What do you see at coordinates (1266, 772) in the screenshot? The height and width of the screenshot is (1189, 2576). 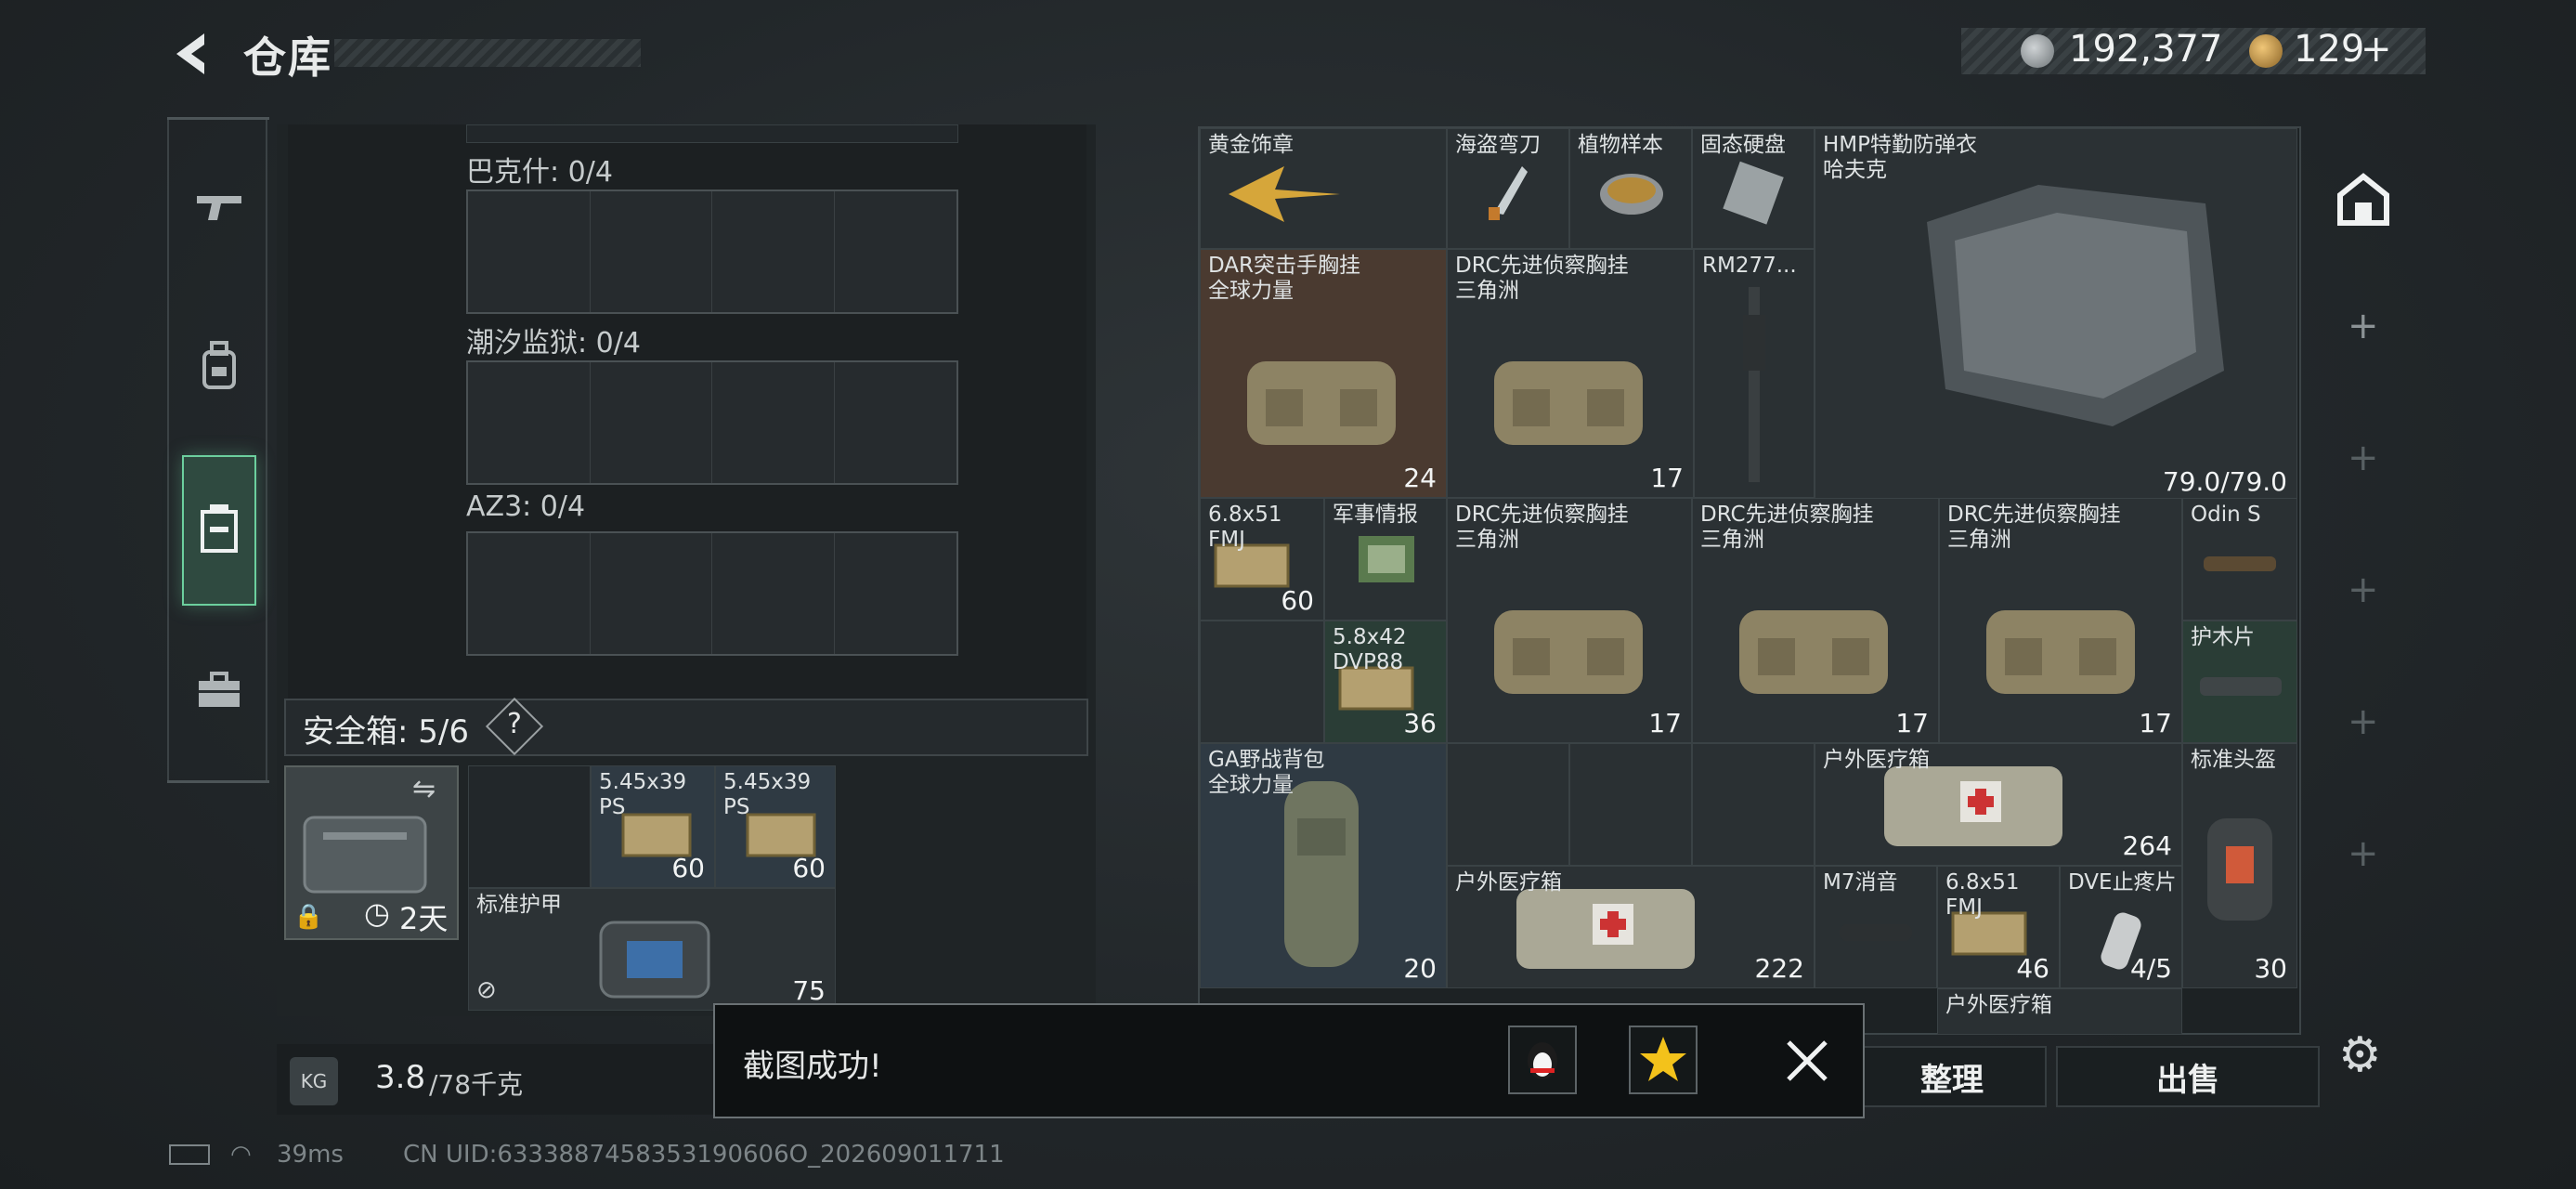 I see `item-name: GA野战背包 全球力量` at bounding box center [1266, 772].